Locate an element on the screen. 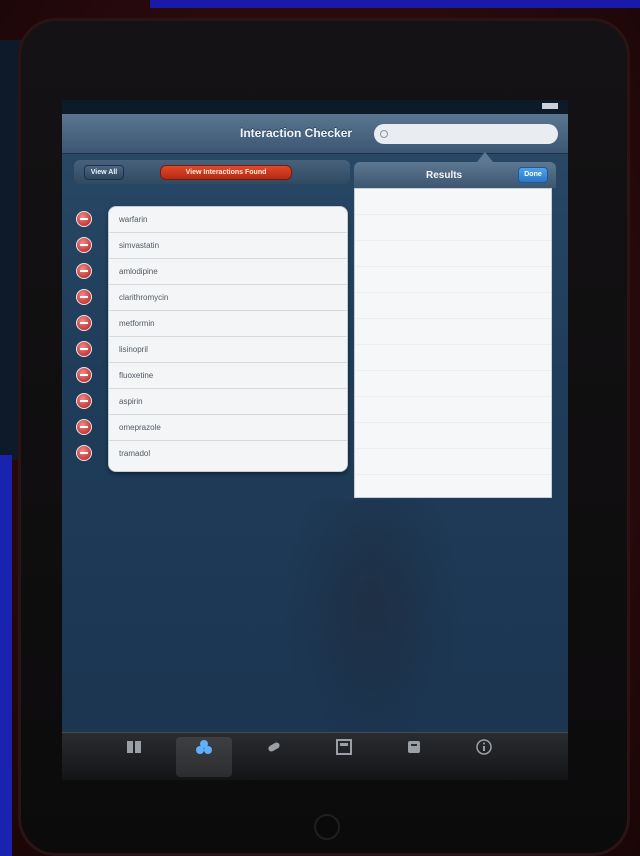  navigation-bar: Interaction Checker is located at coordinates (315, 134).